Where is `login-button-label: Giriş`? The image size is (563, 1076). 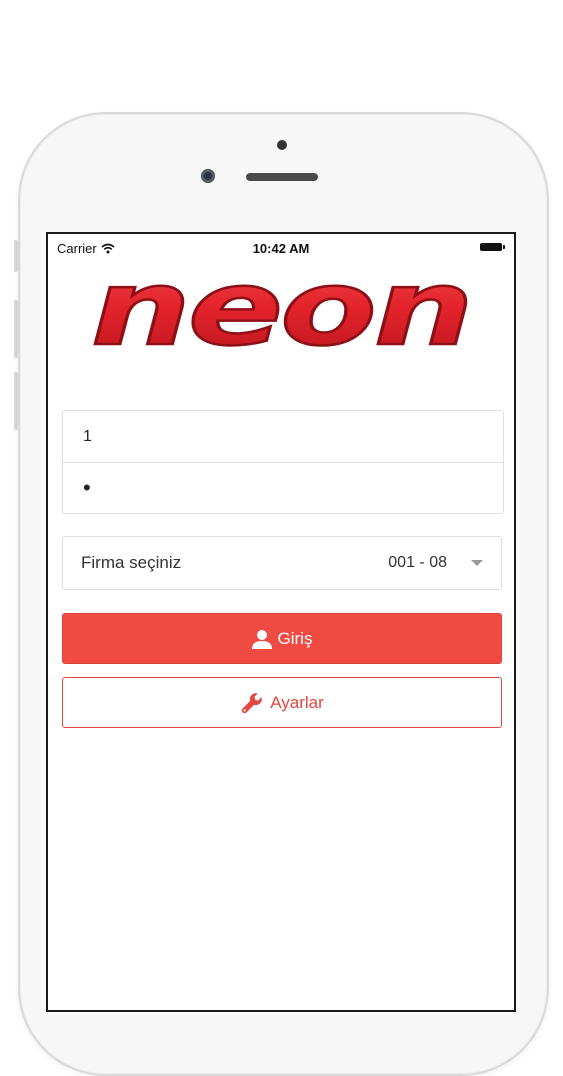 login-button-label: Giriş is located at coordinates (295, 638).